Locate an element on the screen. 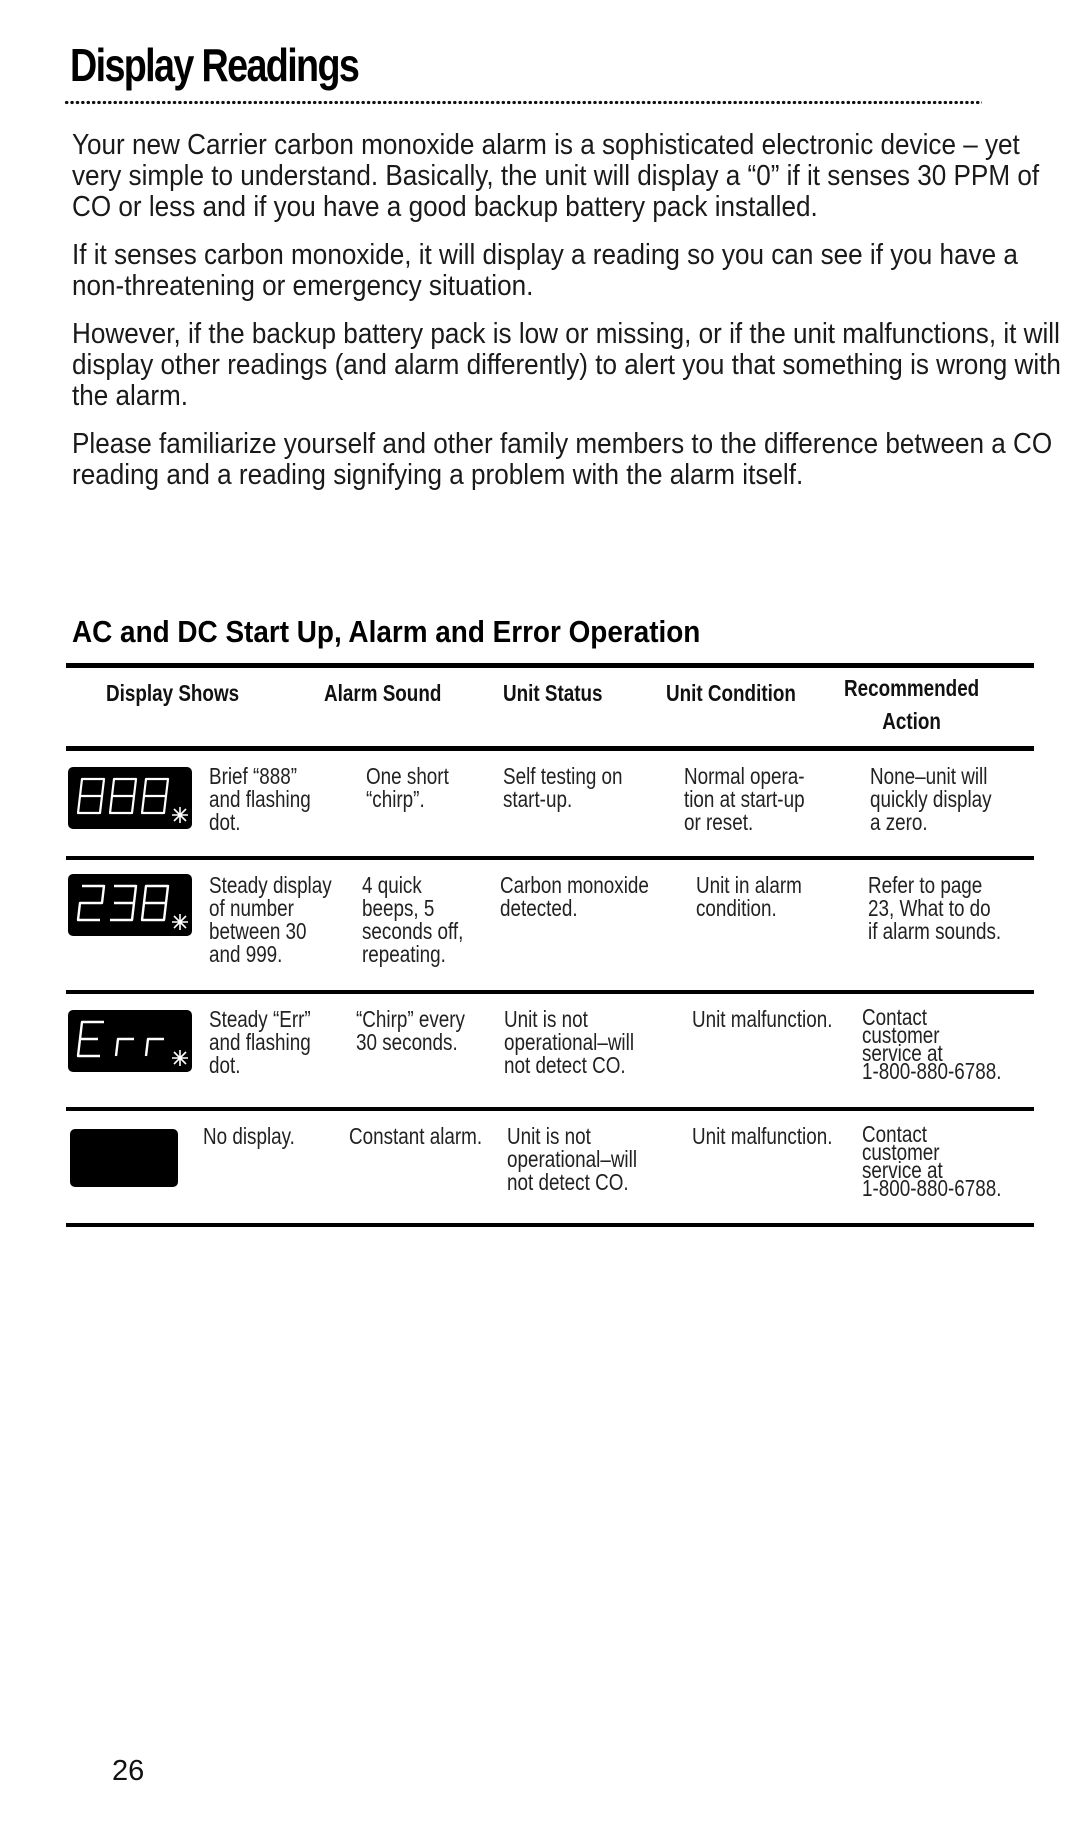  cell-unit-condition: Unit in alarm condition. is located at coordinates (749, 896).